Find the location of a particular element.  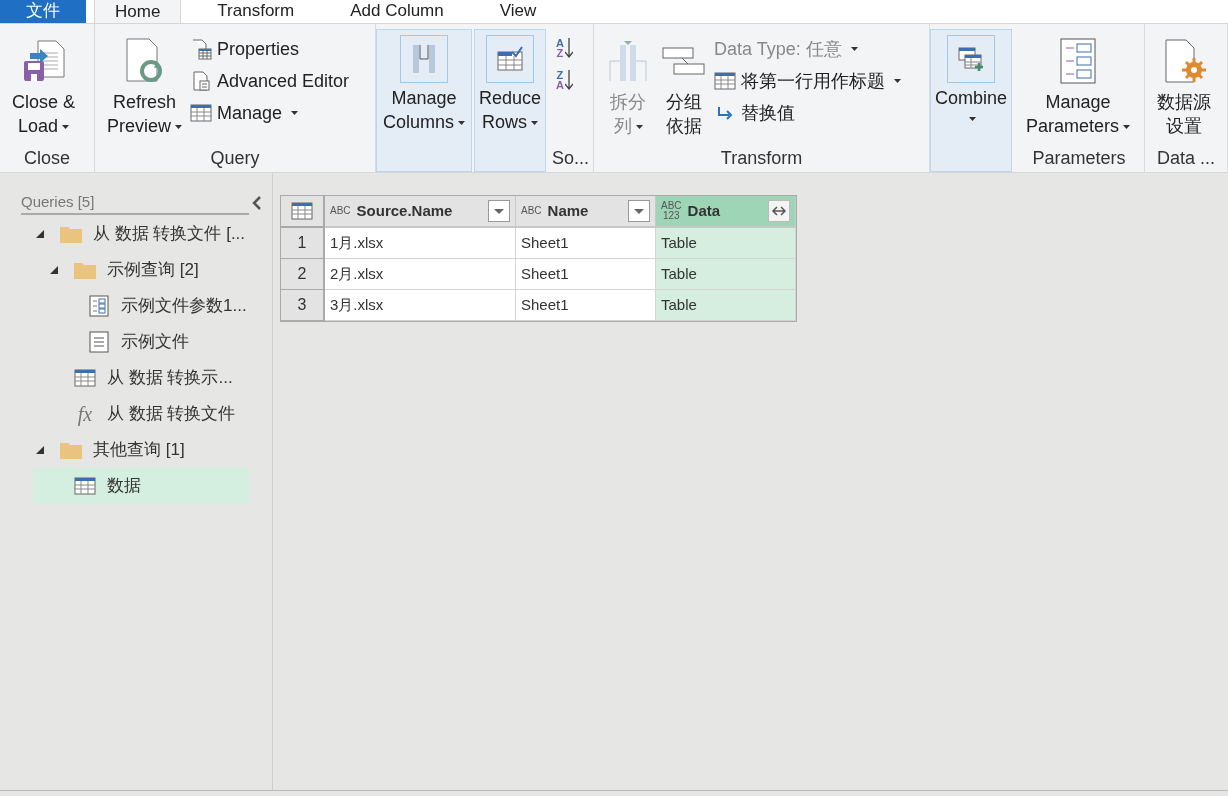

column-name: Name is located at coordinates (568, 210).